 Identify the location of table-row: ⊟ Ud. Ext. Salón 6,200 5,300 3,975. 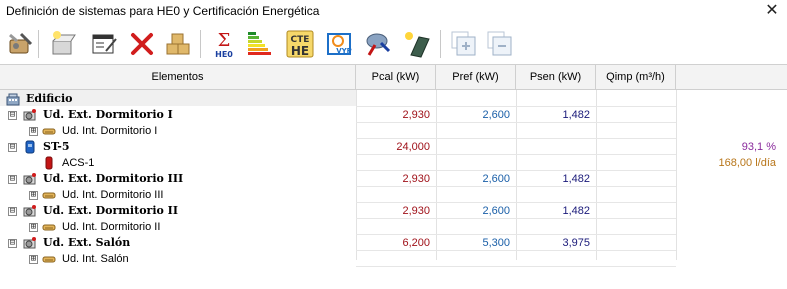
(393, 243).